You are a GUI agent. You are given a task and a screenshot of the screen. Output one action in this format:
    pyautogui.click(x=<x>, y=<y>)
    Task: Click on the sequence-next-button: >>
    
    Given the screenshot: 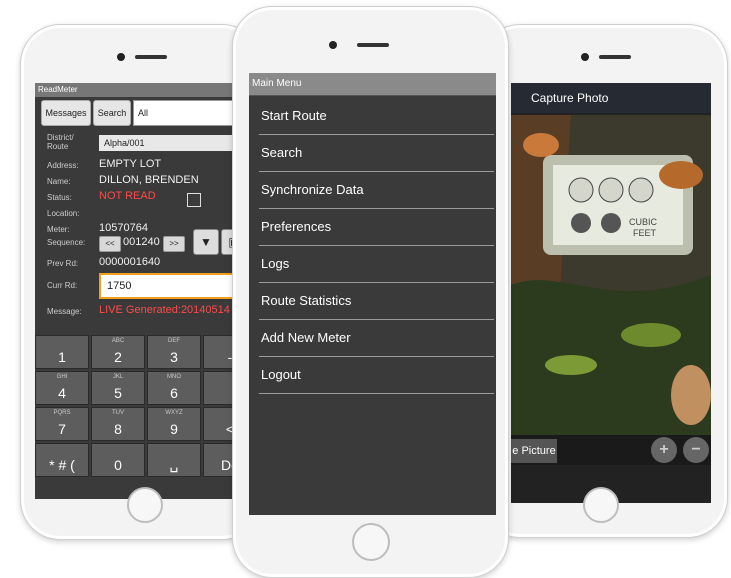 What is the action you would take?
    pyautogui.click(x=174, y=244)
    